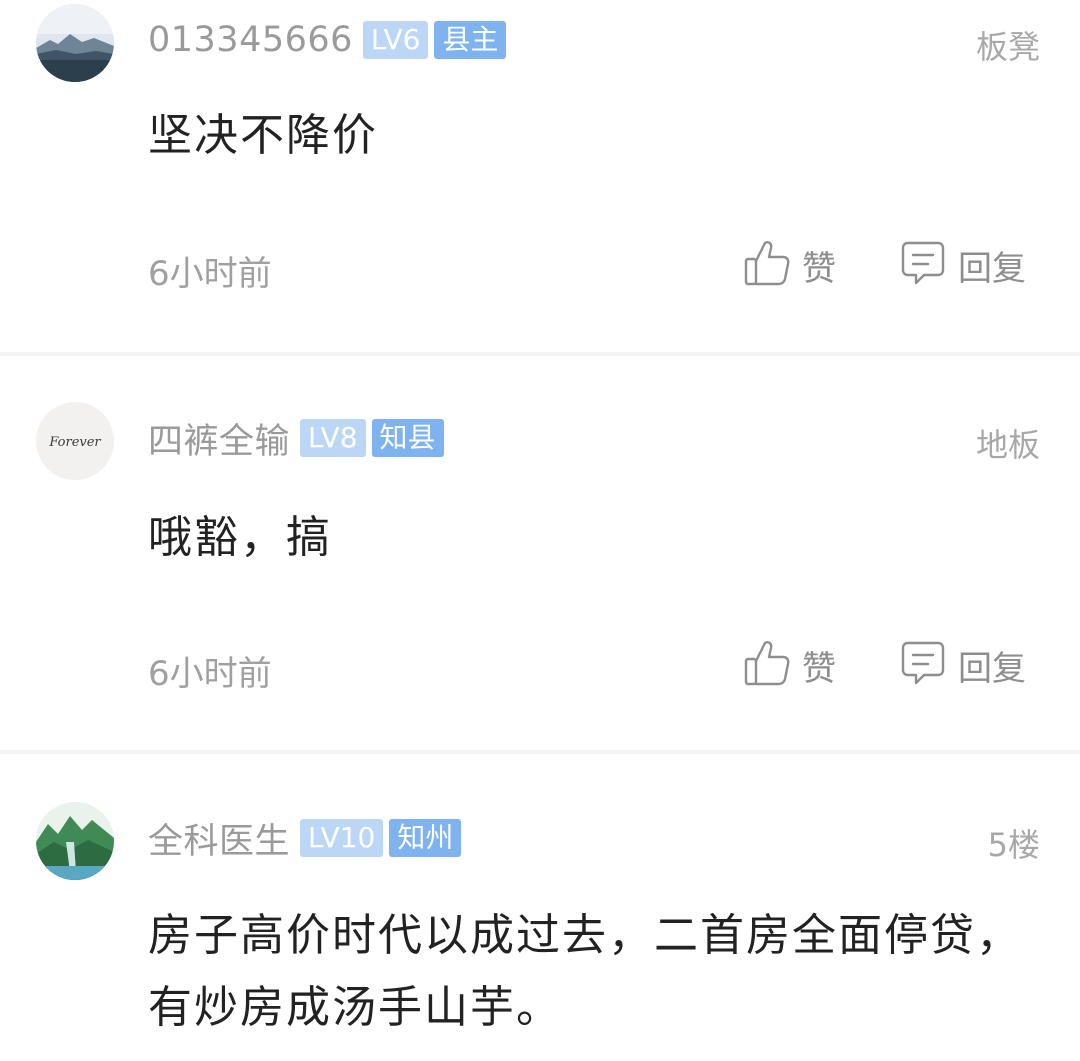 This screenshot has height=1061, width=1080. What do you see at coordinates (1007, 47) in the screenshot?
I see `floor-label: 板凳` at bounding box center [1007, 47].